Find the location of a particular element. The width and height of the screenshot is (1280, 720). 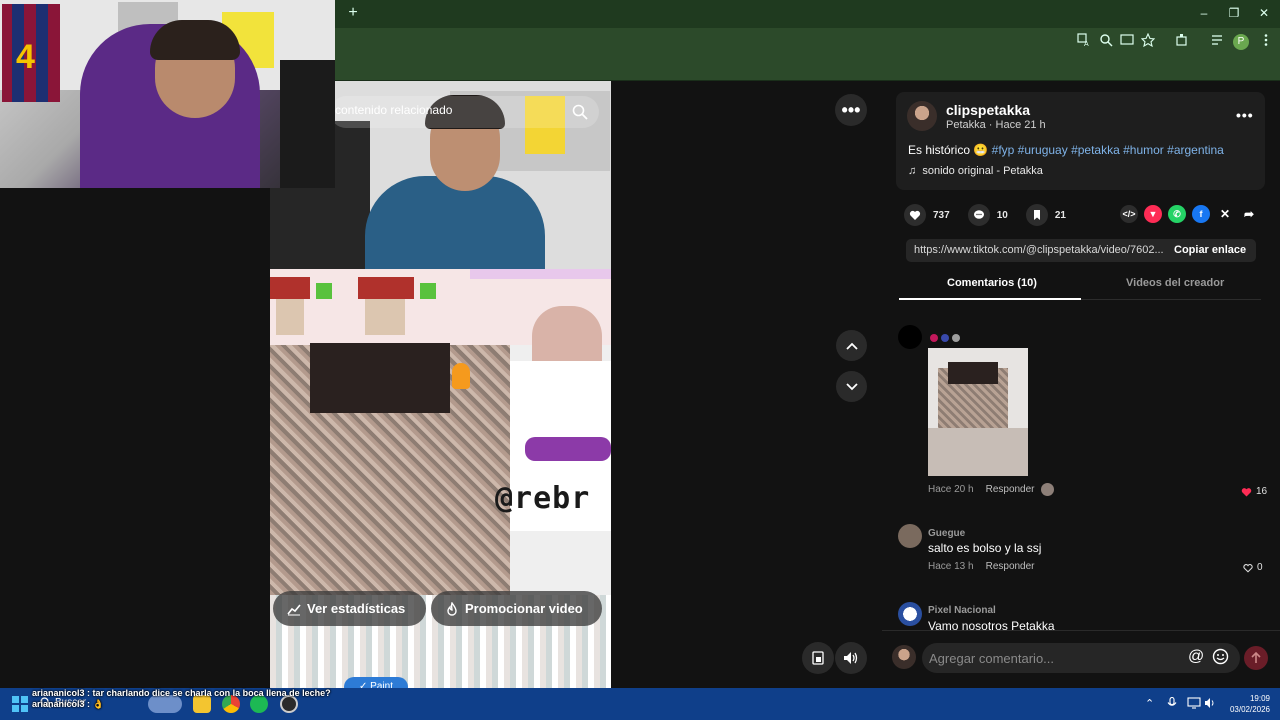

floating-player-button is located at coordinates (818, 658).